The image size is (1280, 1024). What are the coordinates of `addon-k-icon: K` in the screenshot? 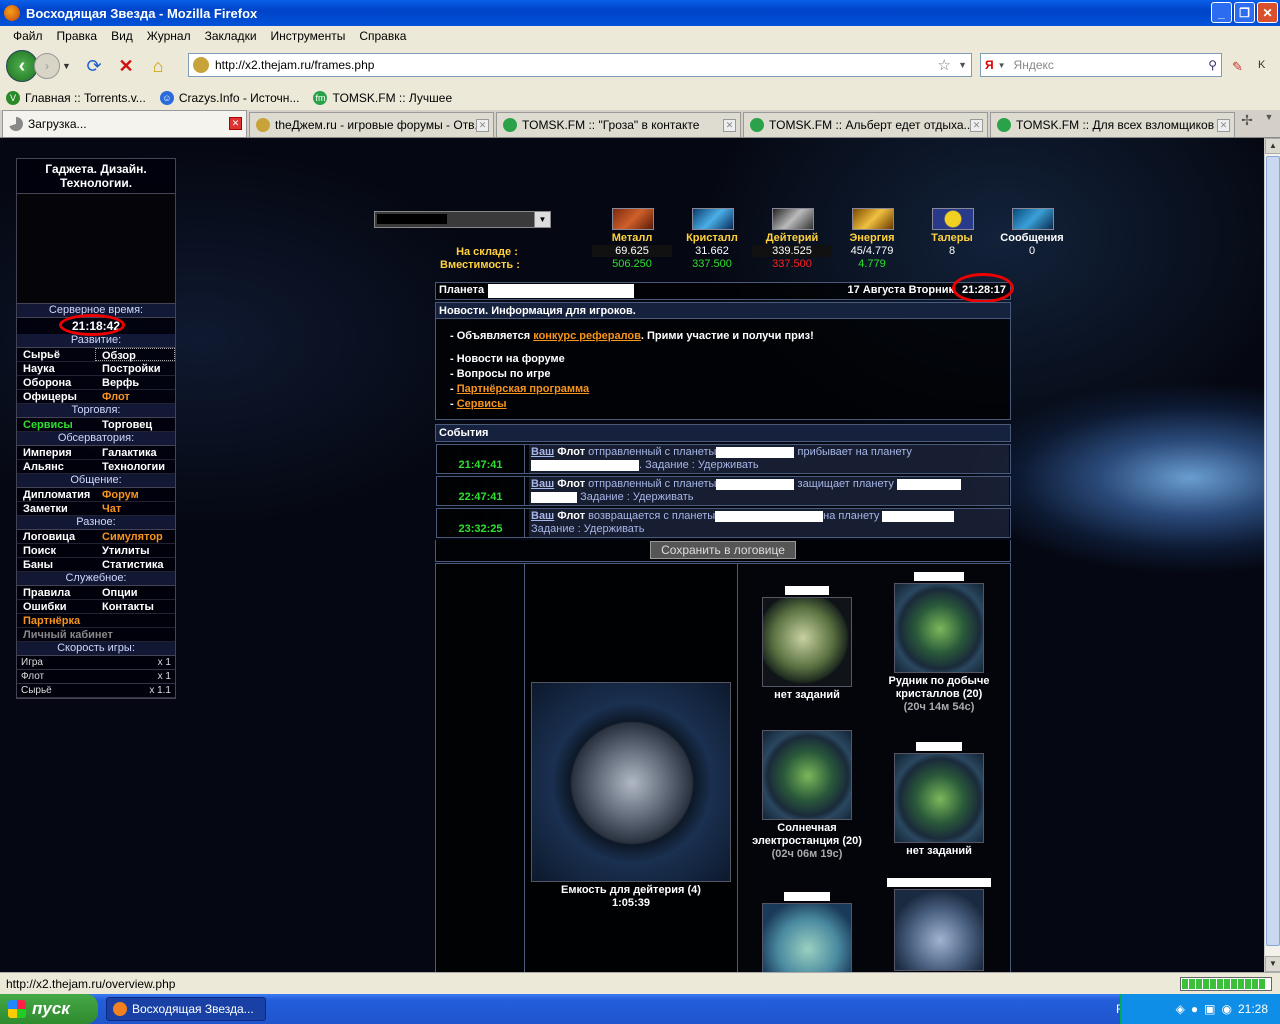 It's located at (1261, 65).